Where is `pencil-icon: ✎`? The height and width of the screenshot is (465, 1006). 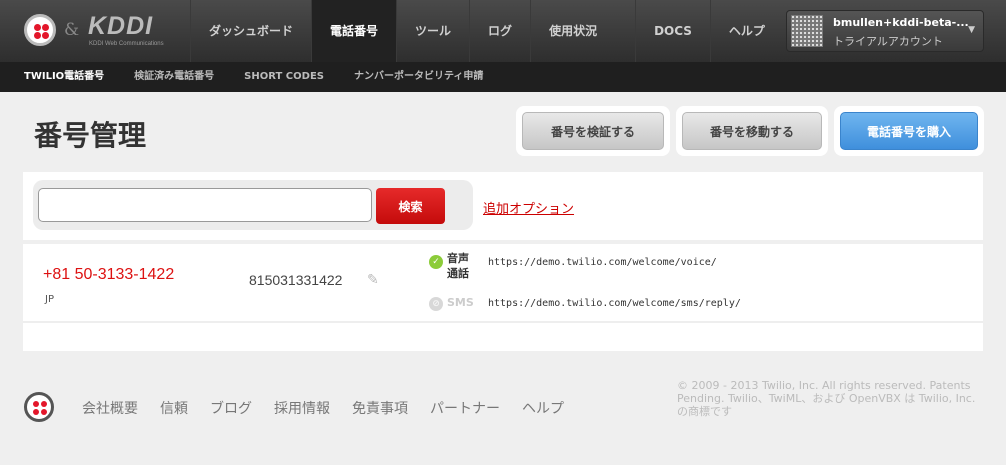
pencil-icon: ✎ is located at coordinates (373, 280).